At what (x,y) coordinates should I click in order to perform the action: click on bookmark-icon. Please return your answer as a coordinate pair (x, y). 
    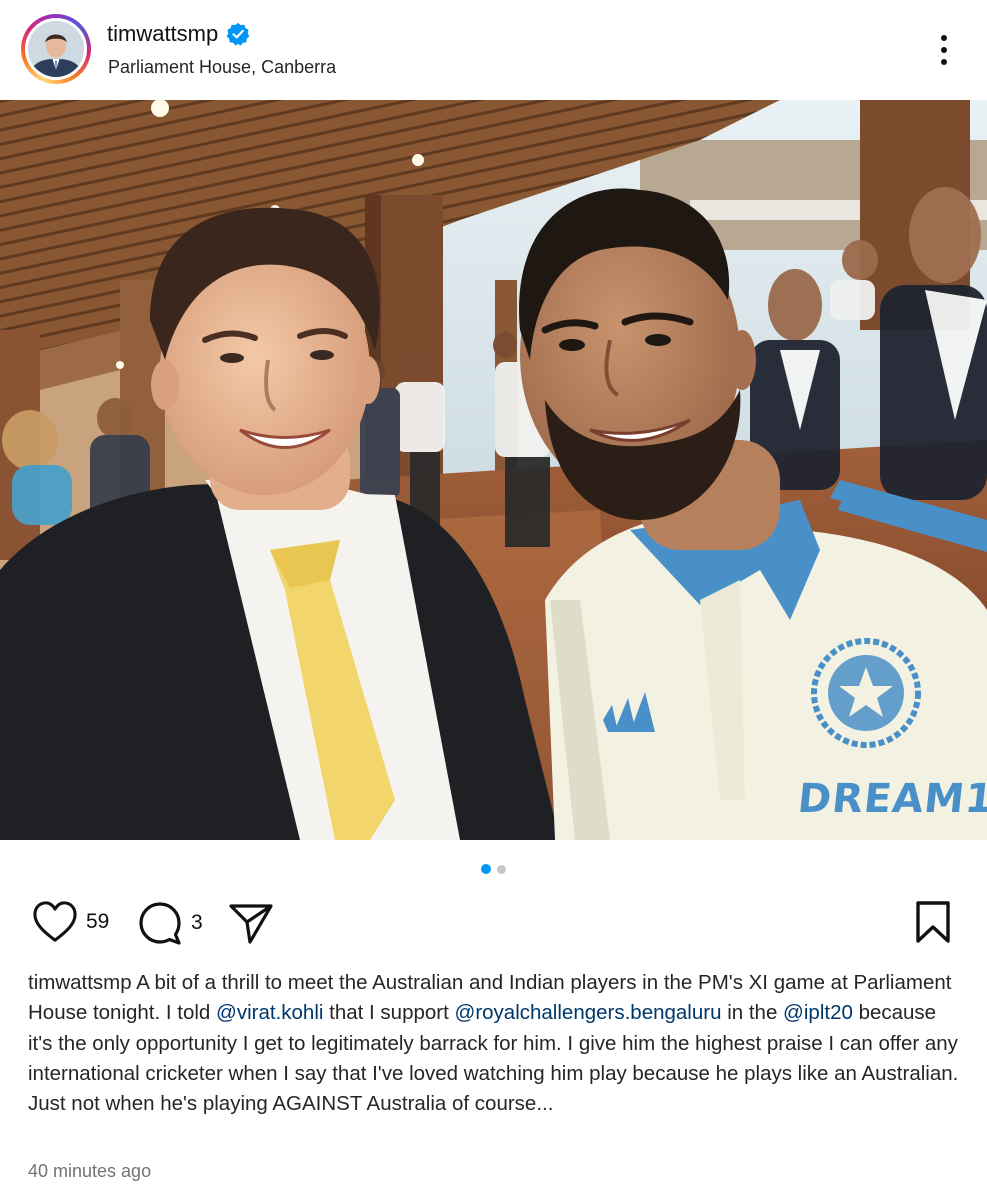
    Looking at the image, I should click on (933, 922).